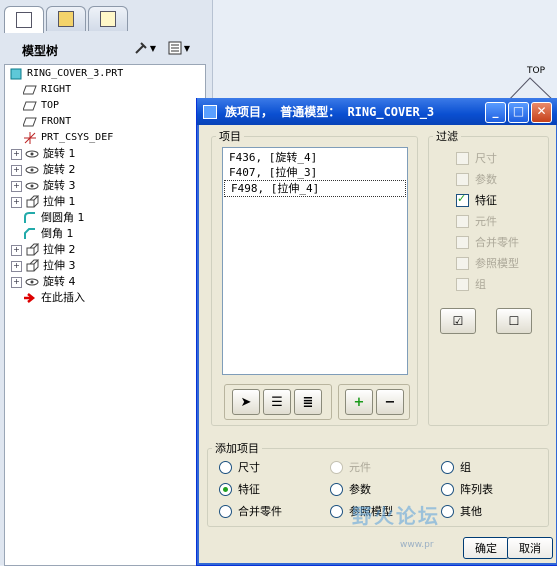 The height and width of the screenshot is (566, 557). Describe the element at coordinates (41, 106) in the screenshot. I see `tree-node: TOP` at that location.